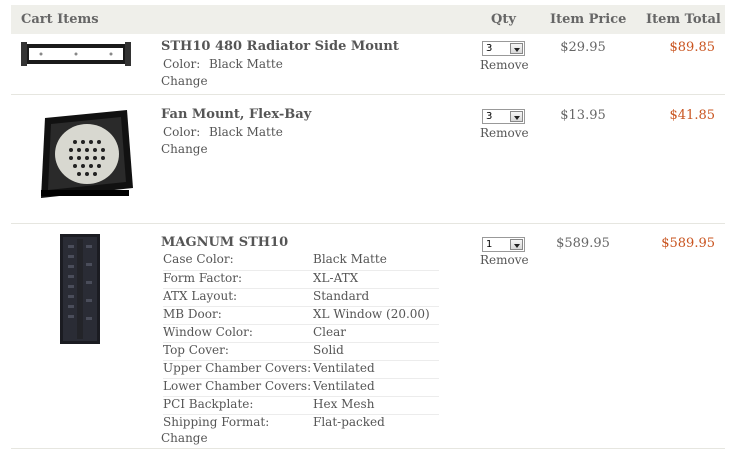  Describe the element at coordinates (692, 115) in the screenshot. I see `item-total: $41.85` at that location.